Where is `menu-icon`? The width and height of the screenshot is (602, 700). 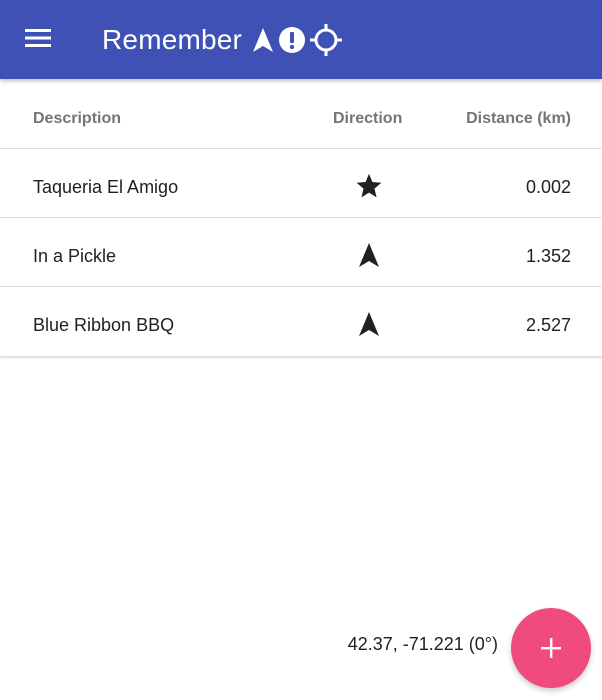
menu-icon is located at coordinates (38, 38).